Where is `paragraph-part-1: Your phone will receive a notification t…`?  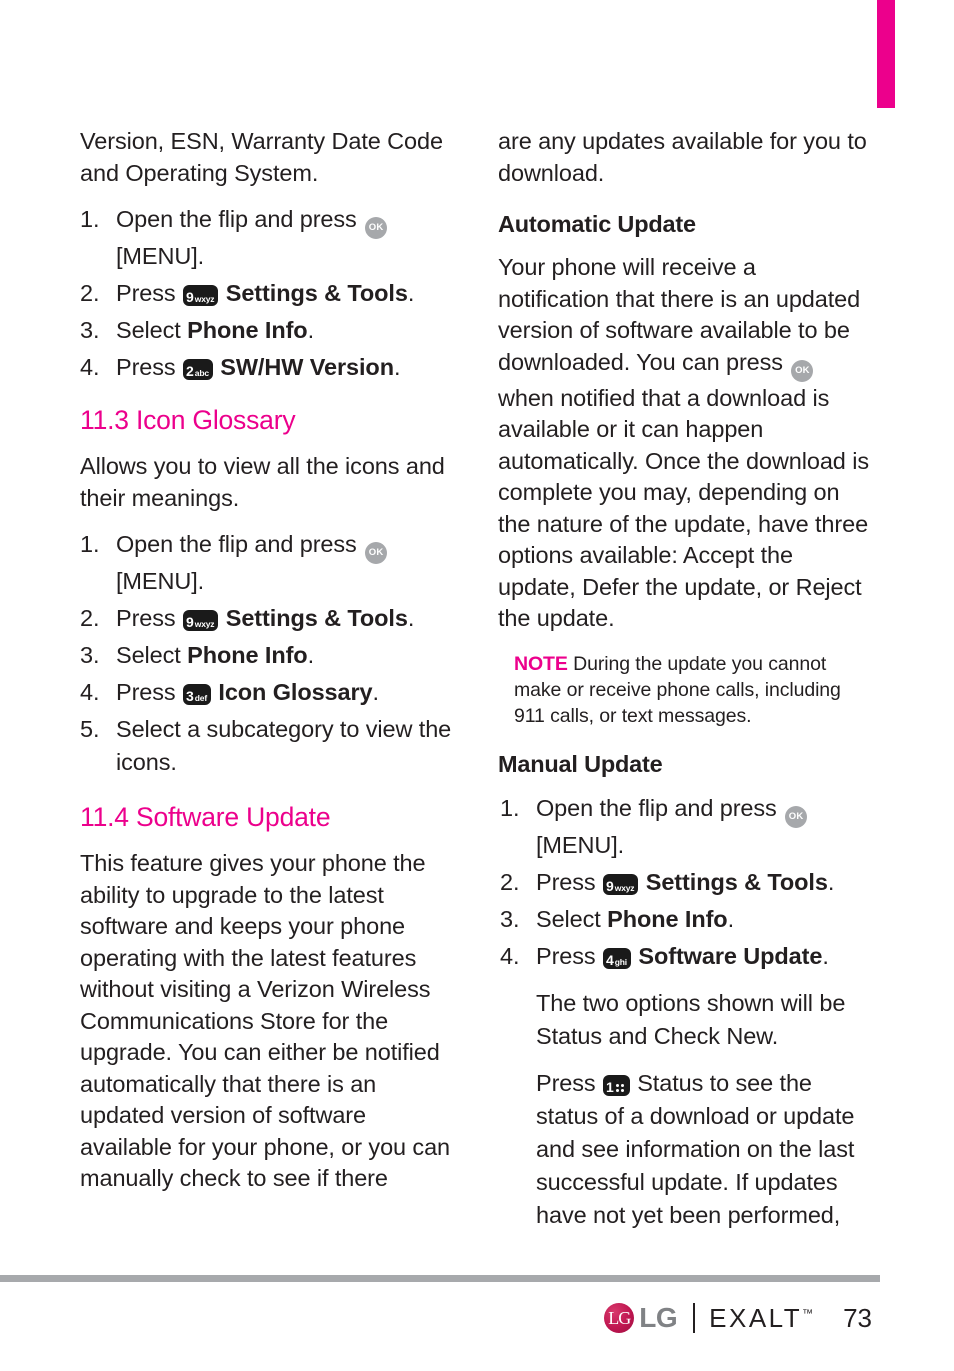
paragraph-part-1: Your phone will receive a notification t… is located at coordinates (679, 314).